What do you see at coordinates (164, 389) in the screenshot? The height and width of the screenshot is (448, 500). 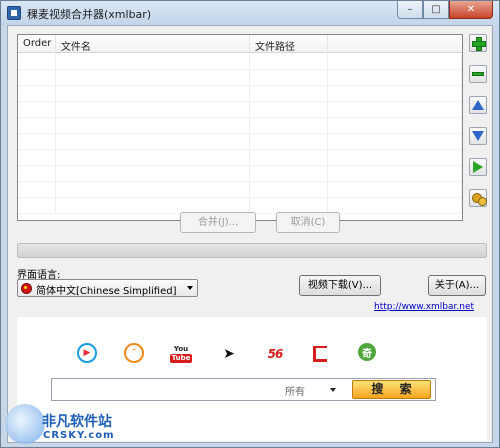 I see `search-input` at bounding box center [164, 389].